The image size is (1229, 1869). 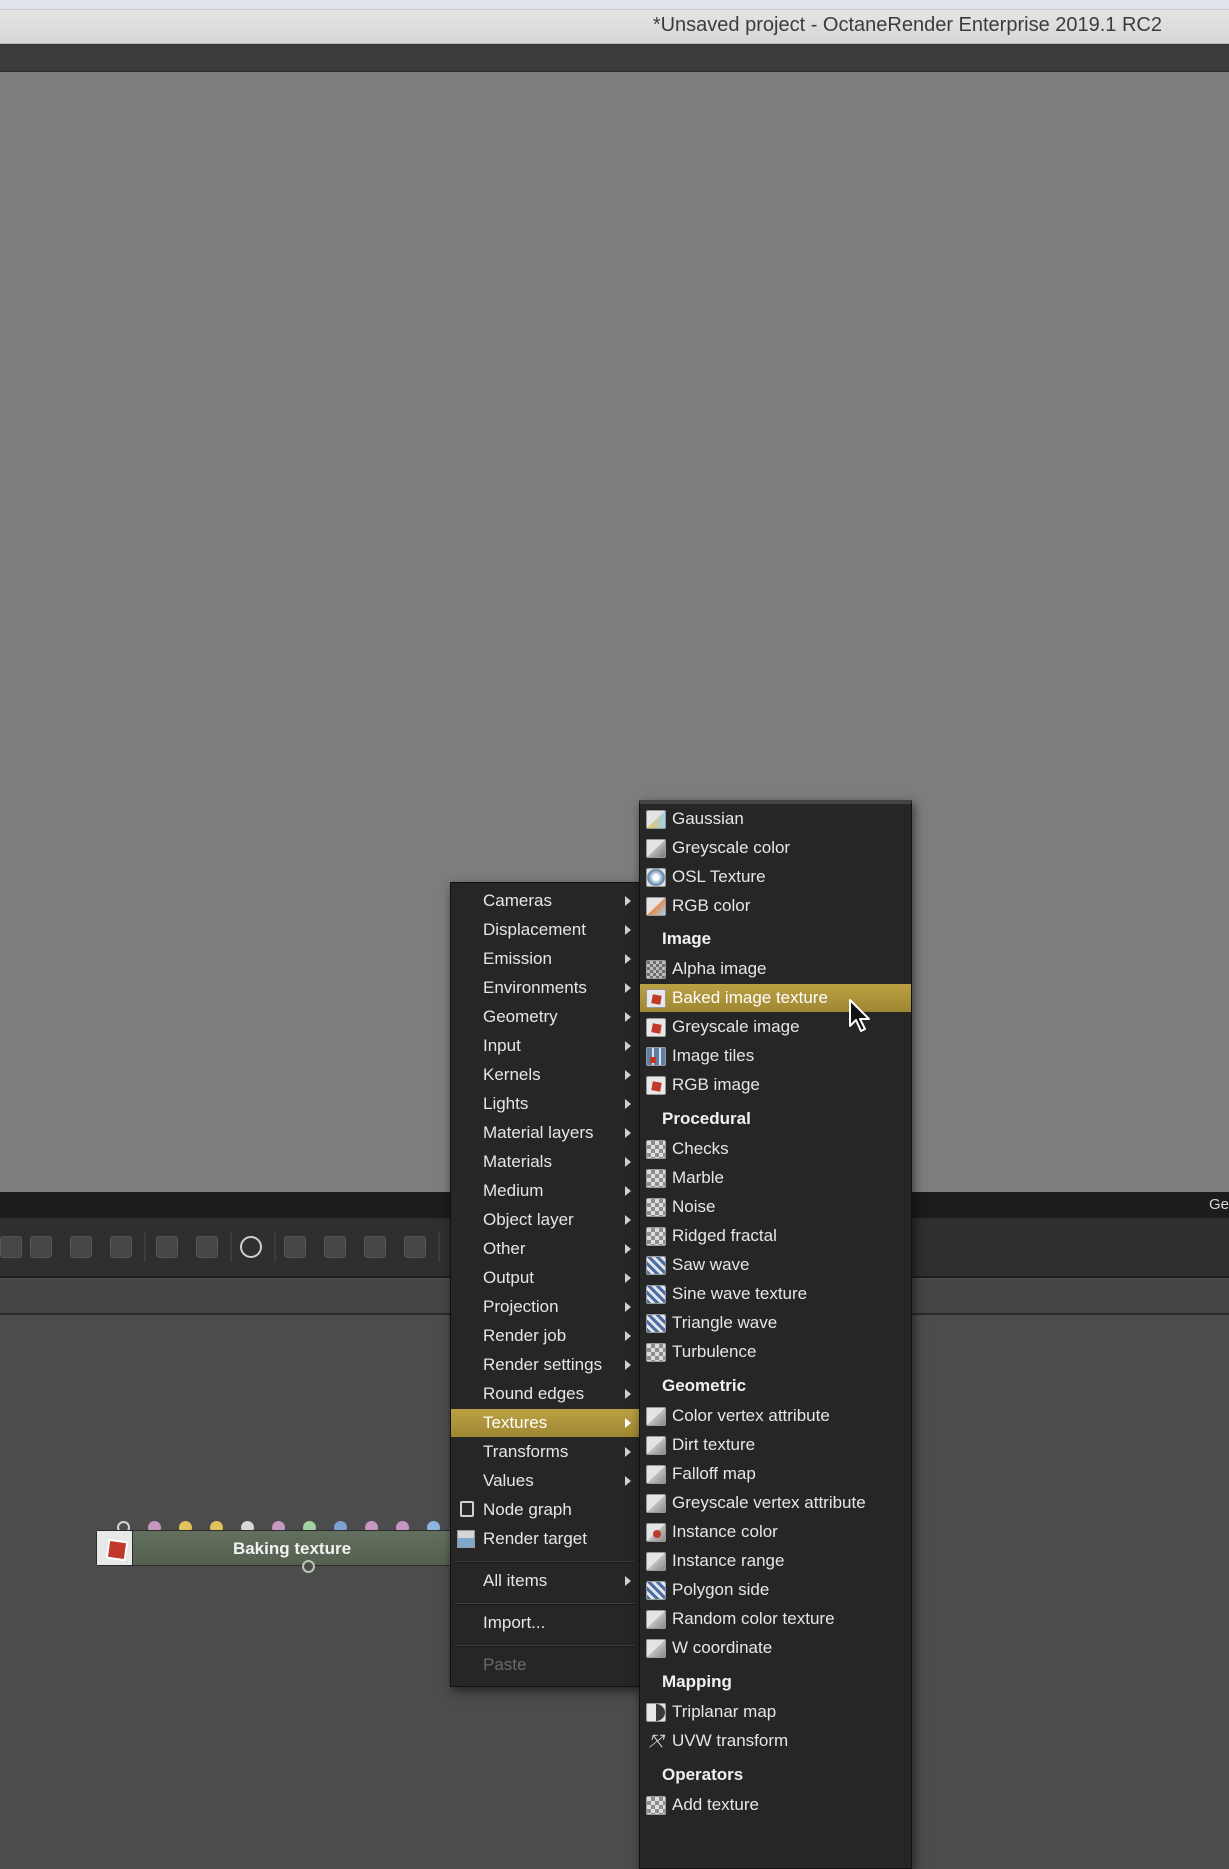 I want to click on menu-item-medium: Medium, so click(x=545, y=1191).